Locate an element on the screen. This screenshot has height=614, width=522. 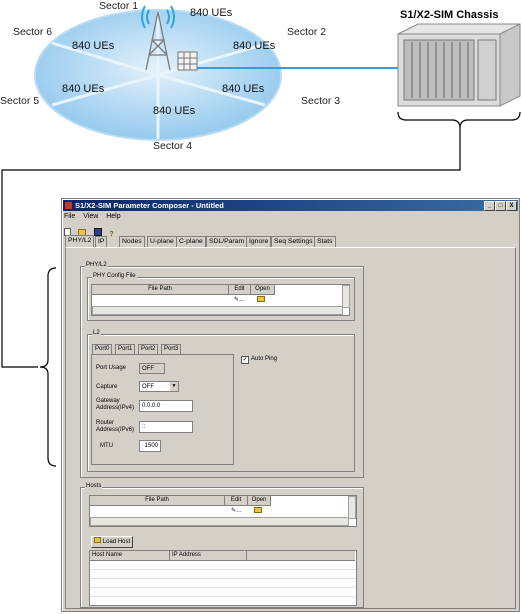
gateway-label-line1: Gateway is located at coordinates (108, 401).